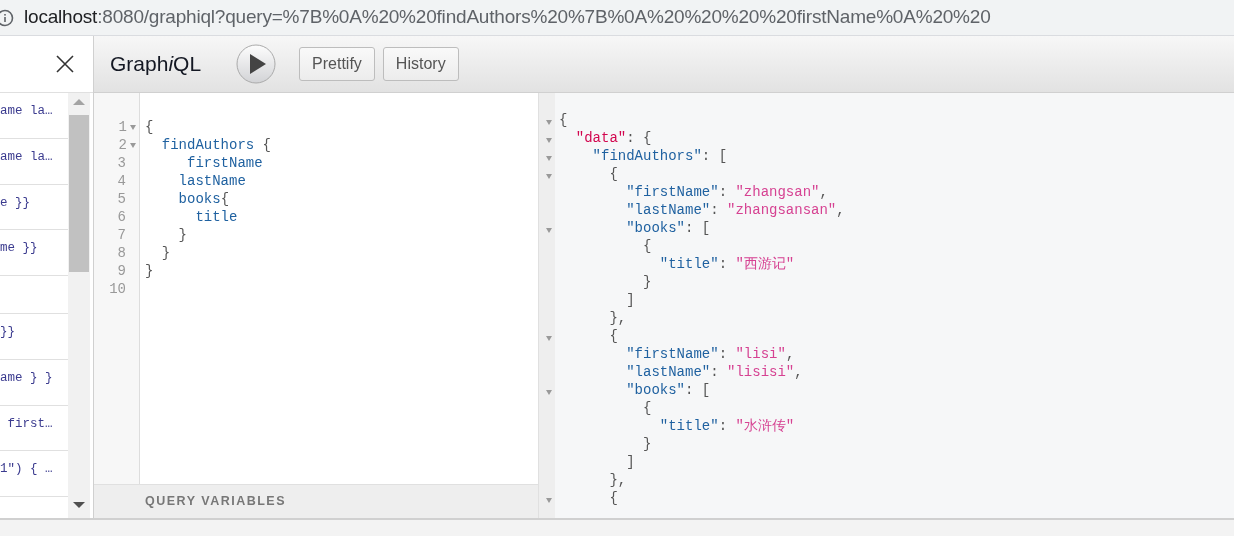 This screenshot has width=1234, height=537. What do you see at coordinates (7, 17) in the screenshot?
I see `info-icon` at bounding box center [7, 17].